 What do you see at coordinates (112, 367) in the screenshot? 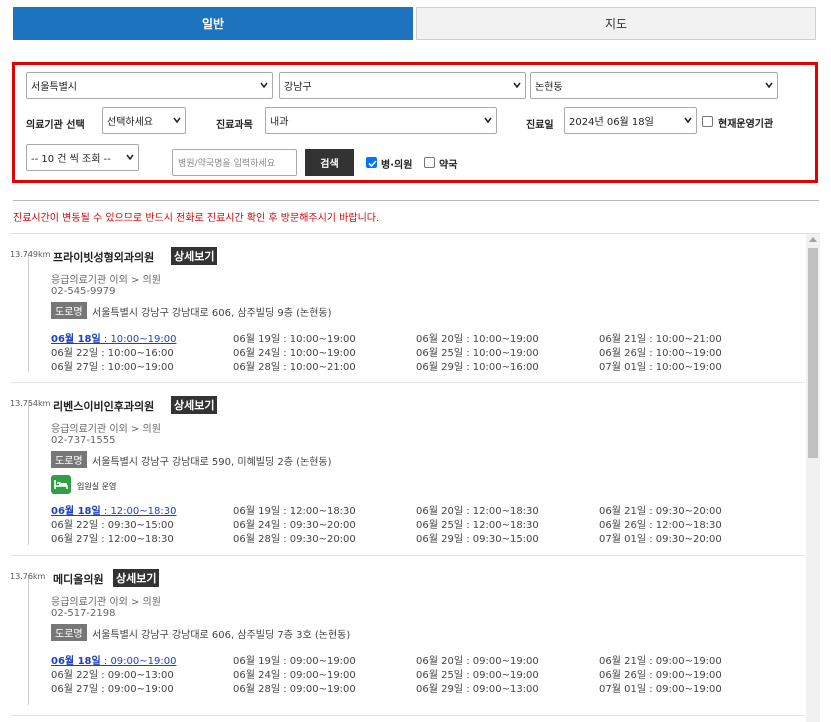
I see `schedule-entry: 06월 27일 : 10:00~19:00` at bounding box center [112, 367].